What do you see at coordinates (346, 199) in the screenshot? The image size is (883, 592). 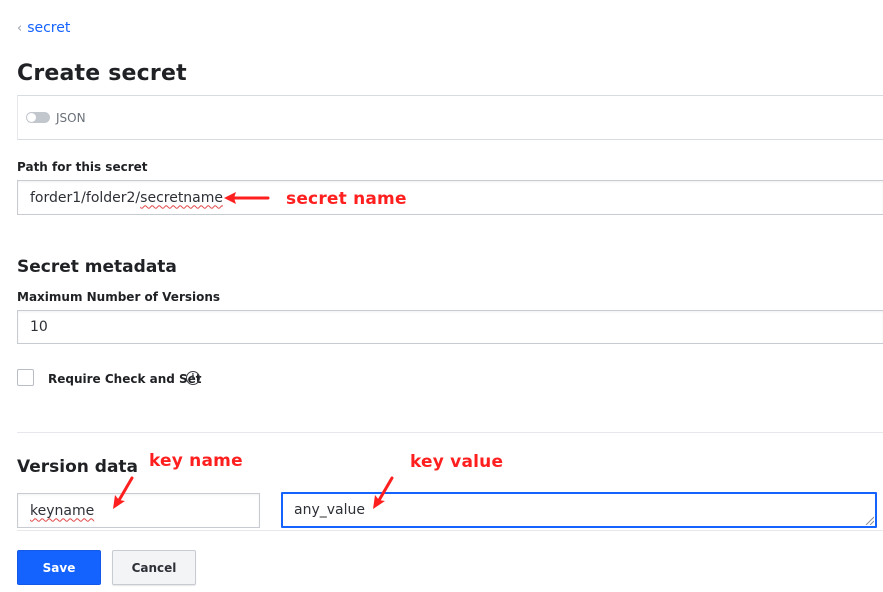 I see `annotation-secret-name: secret name` at bounding box center [346, 199].